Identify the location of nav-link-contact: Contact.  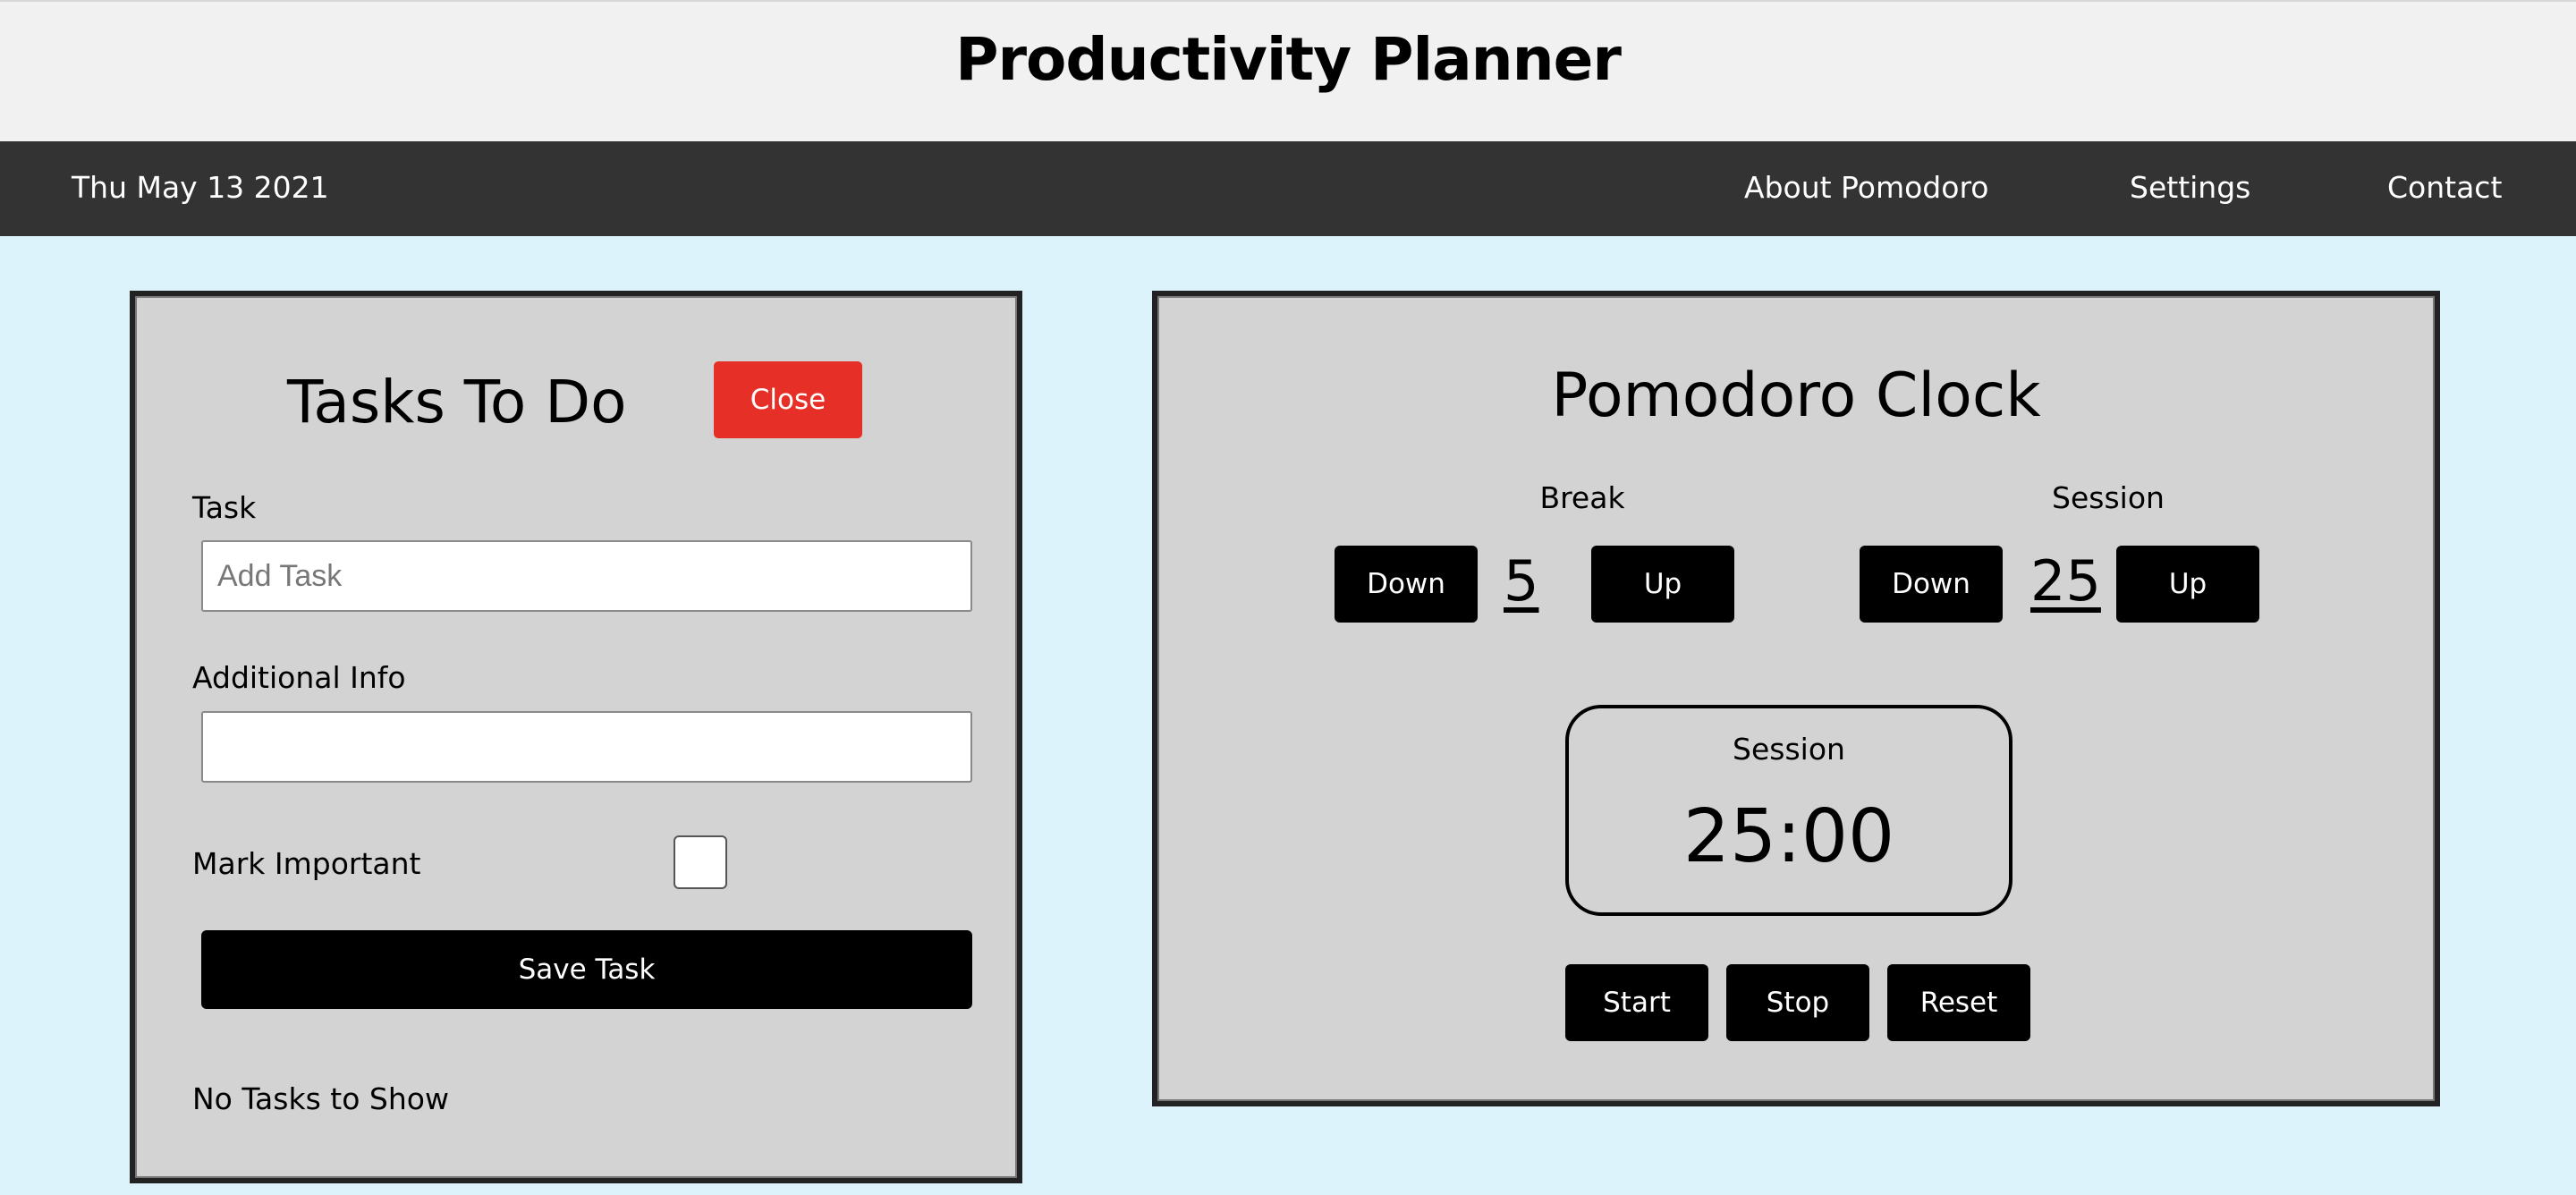
(2444, 187).